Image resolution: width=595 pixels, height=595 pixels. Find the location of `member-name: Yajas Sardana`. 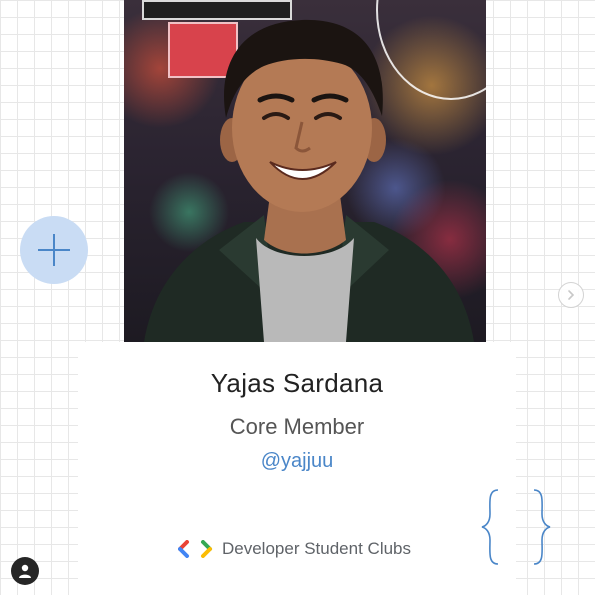

member-name: Yajas Sardana is located at coordinates (297, 383).